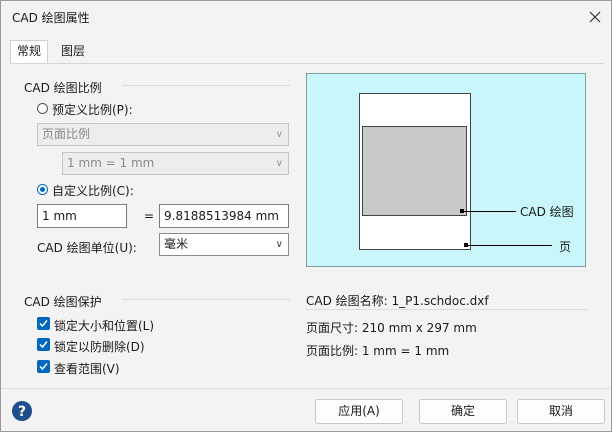  I want to click on custom-scale-label: 自定义比例(C):, so click(93, 190).